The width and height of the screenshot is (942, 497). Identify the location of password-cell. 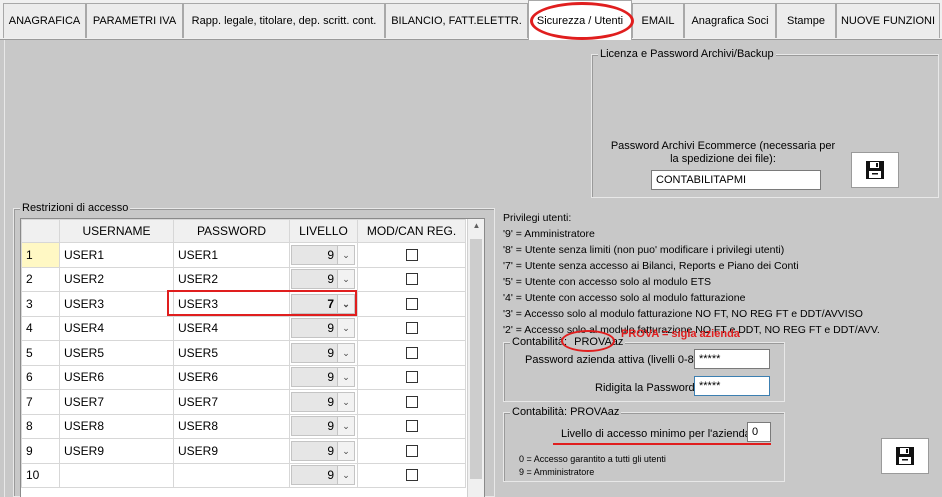
(231, 475).